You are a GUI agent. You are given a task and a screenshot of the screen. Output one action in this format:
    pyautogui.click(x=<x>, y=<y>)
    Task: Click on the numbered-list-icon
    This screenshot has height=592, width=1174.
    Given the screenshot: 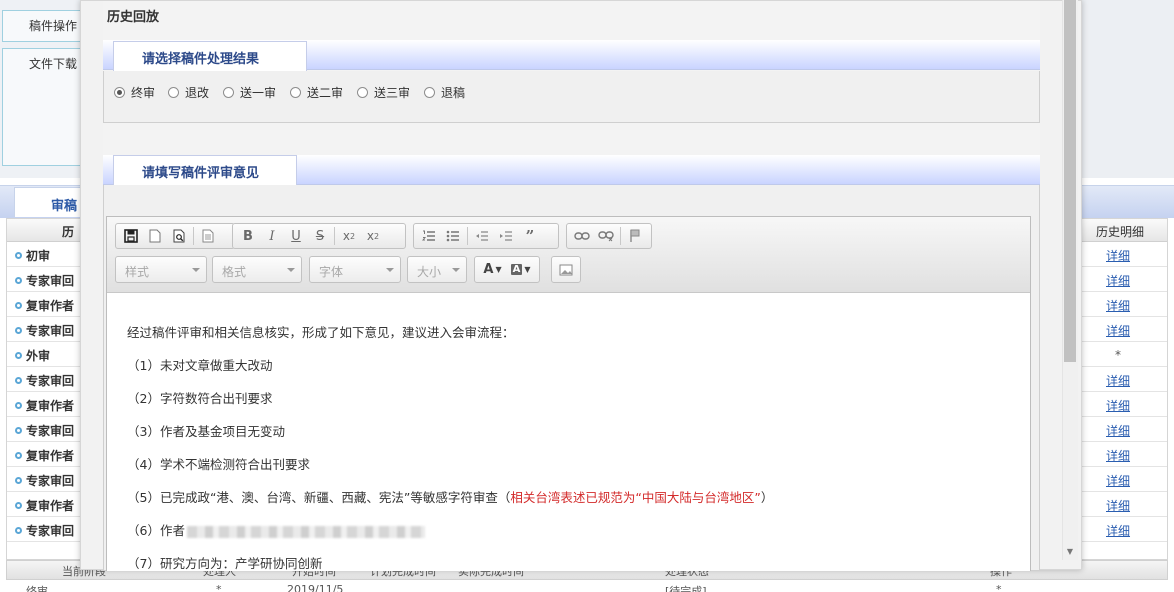 What is the action you would take?
    pyautogui.click(x=429, y=236)
    